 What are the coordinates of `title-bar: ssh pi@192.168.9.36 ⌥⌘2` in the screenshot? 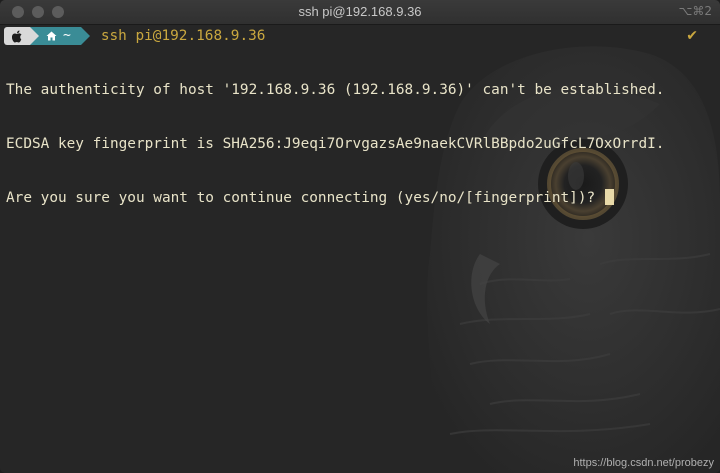 It's located at (360, 12).